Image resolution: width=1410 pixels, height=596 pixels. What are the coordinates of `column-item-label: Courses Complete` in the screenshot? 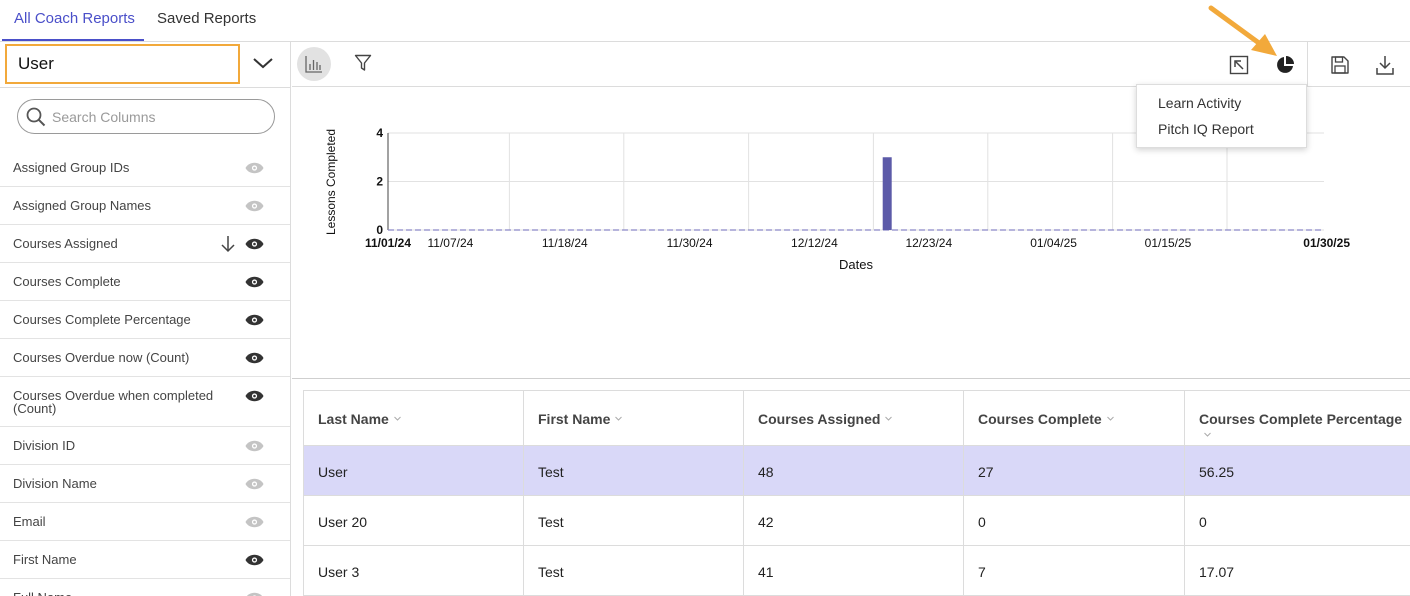 It's located at (67, 281).